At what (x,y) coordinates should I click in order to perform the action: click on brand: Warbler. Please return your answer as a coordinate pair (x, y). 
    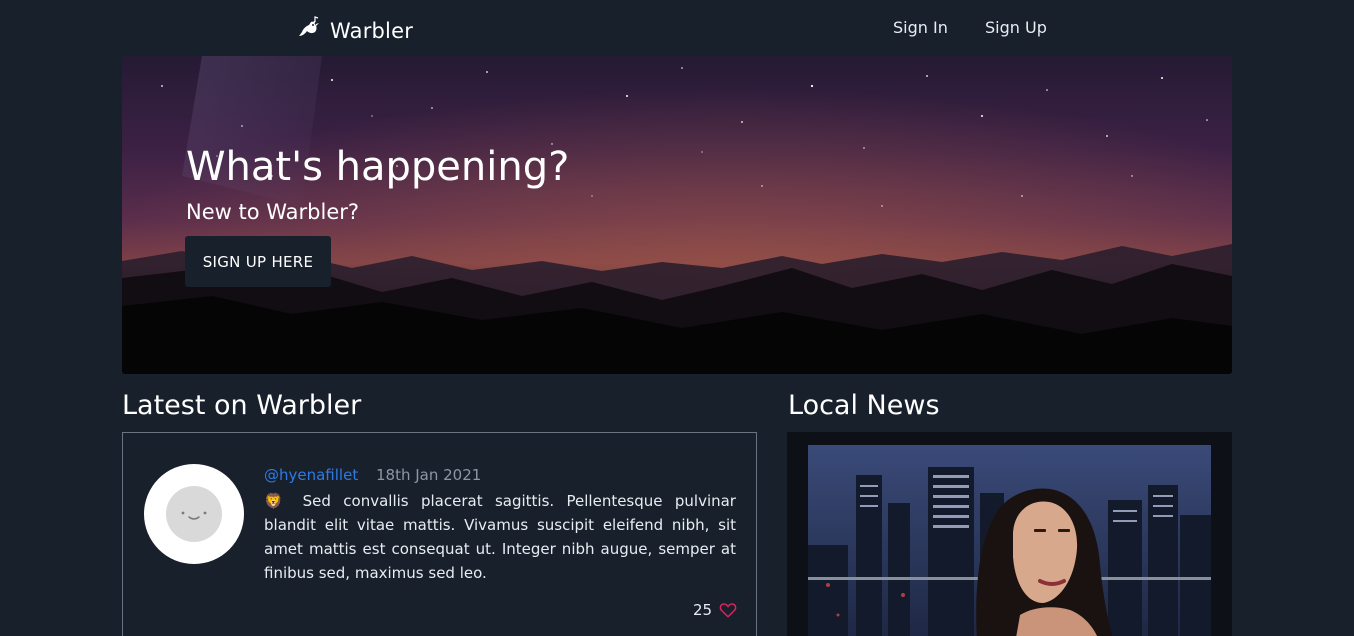
    Looking at the image, I should click on (354, 31).